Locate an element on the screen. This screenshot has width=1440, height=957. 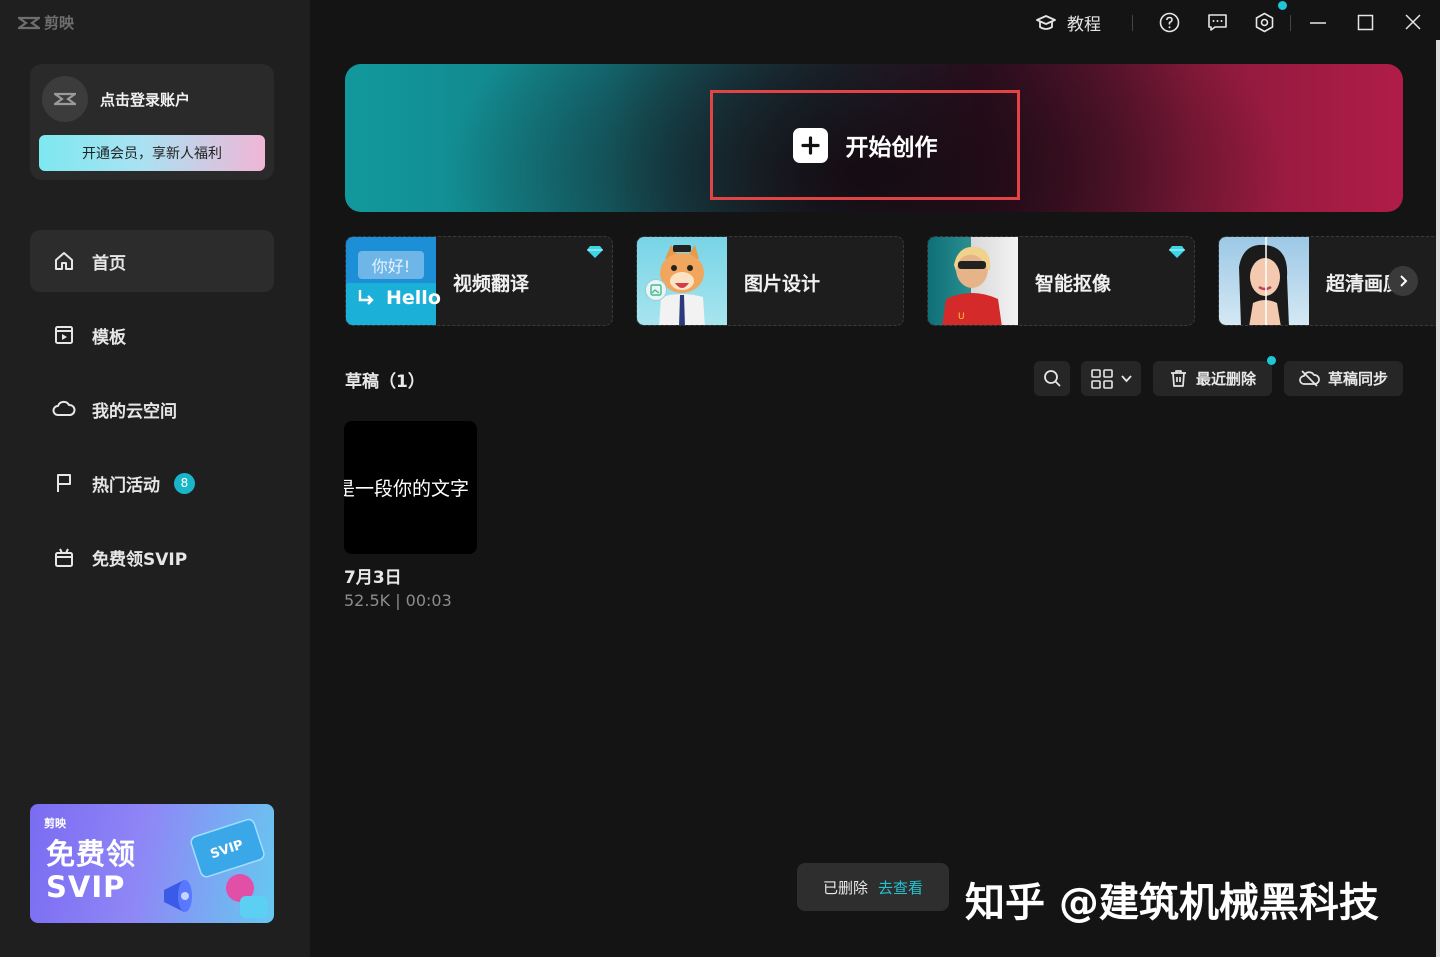
avatar is located at coordinates (65, 99).